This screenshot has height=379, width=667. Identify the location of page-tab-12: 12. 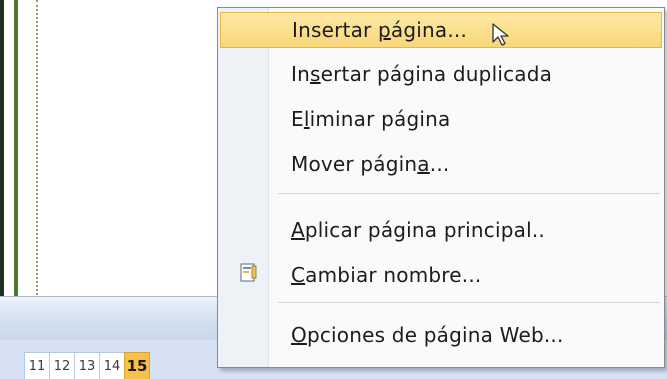
(62, 365).